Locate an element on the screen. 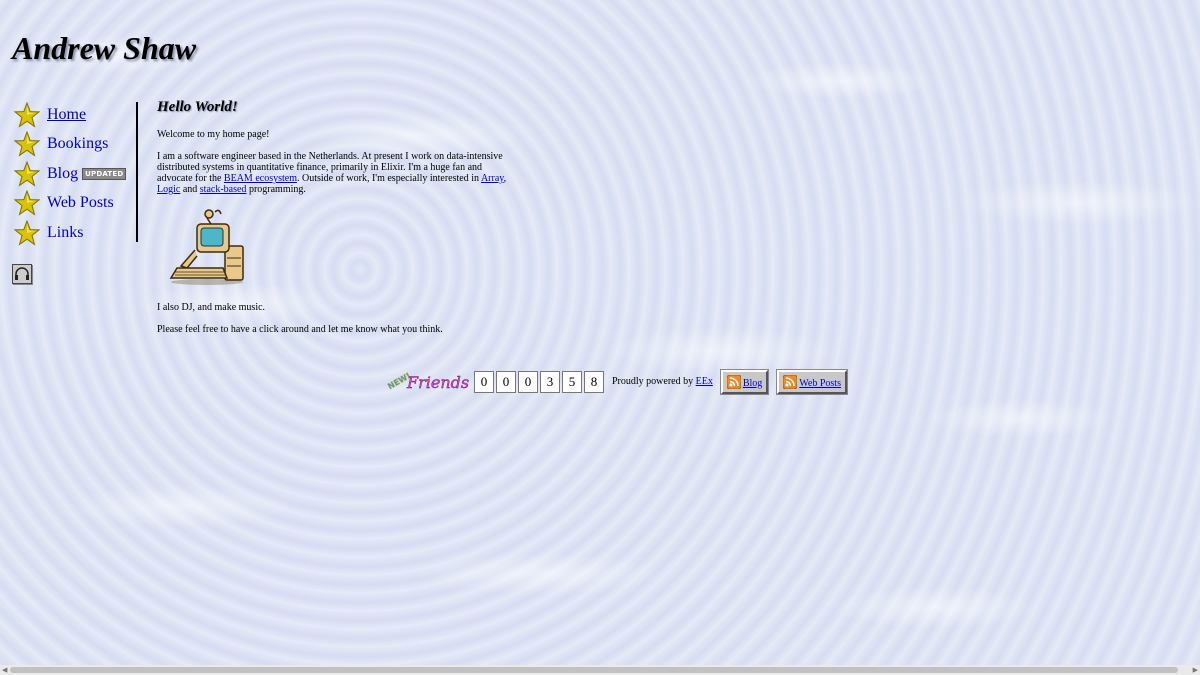 This screenshot has height=675, width=1200. friends-badge: NEW! Friends is located at coordinates (427, 382).